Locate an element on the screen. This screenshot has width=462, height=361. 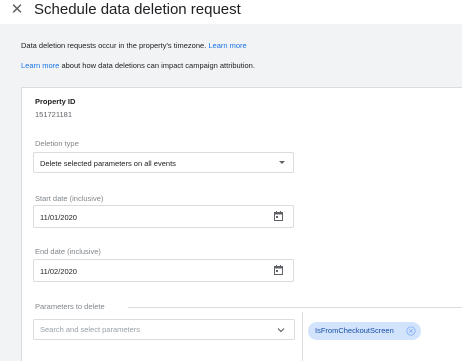
start-date-input: 11/01/2020 is located at coordinates (163, 216).